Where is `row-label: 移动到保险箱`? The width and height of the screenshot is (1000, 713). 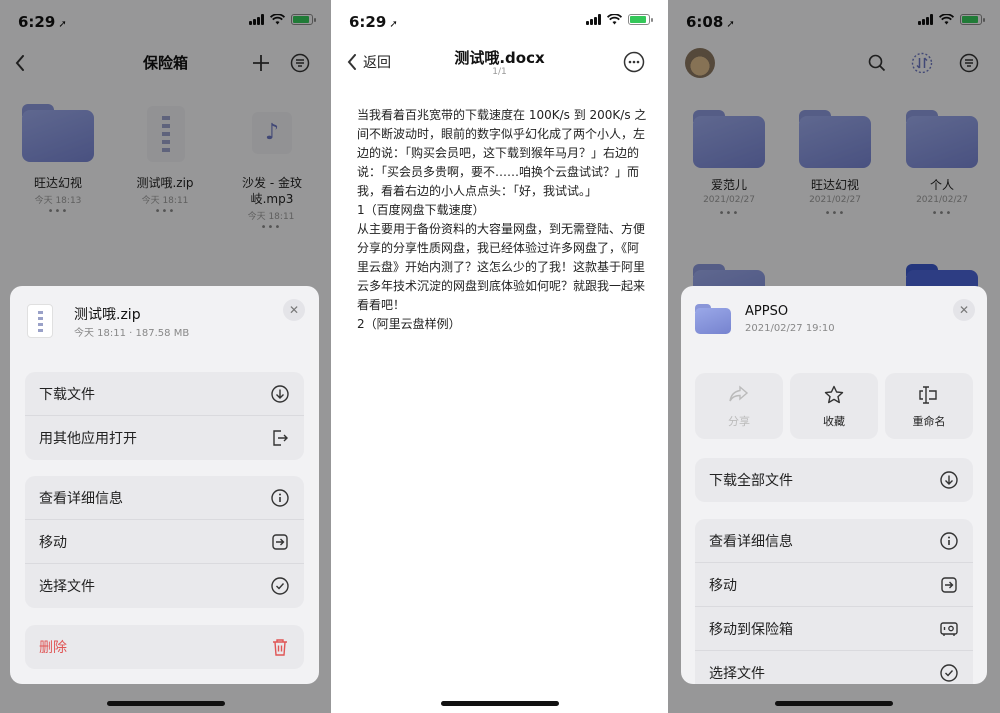
row-label: 移动到保险箱 is located at coordinates (751, 629).